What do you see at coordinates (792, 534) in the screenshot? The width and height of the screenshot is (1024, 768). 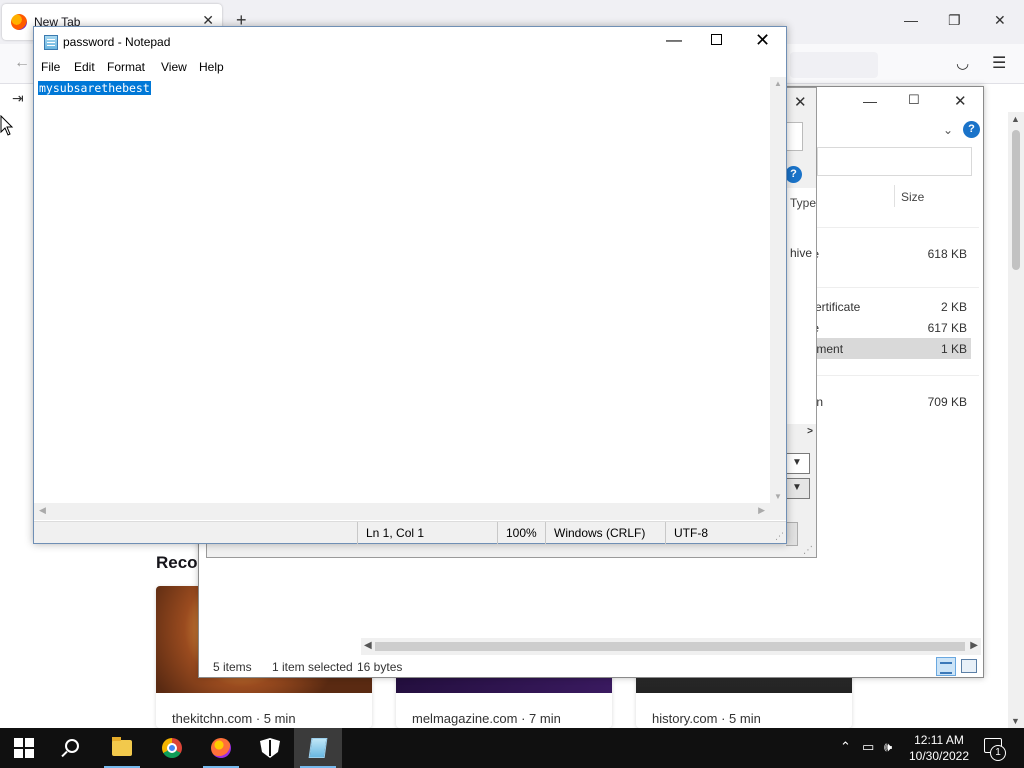 I see `dialog-button` at bounding box center [792, 534].